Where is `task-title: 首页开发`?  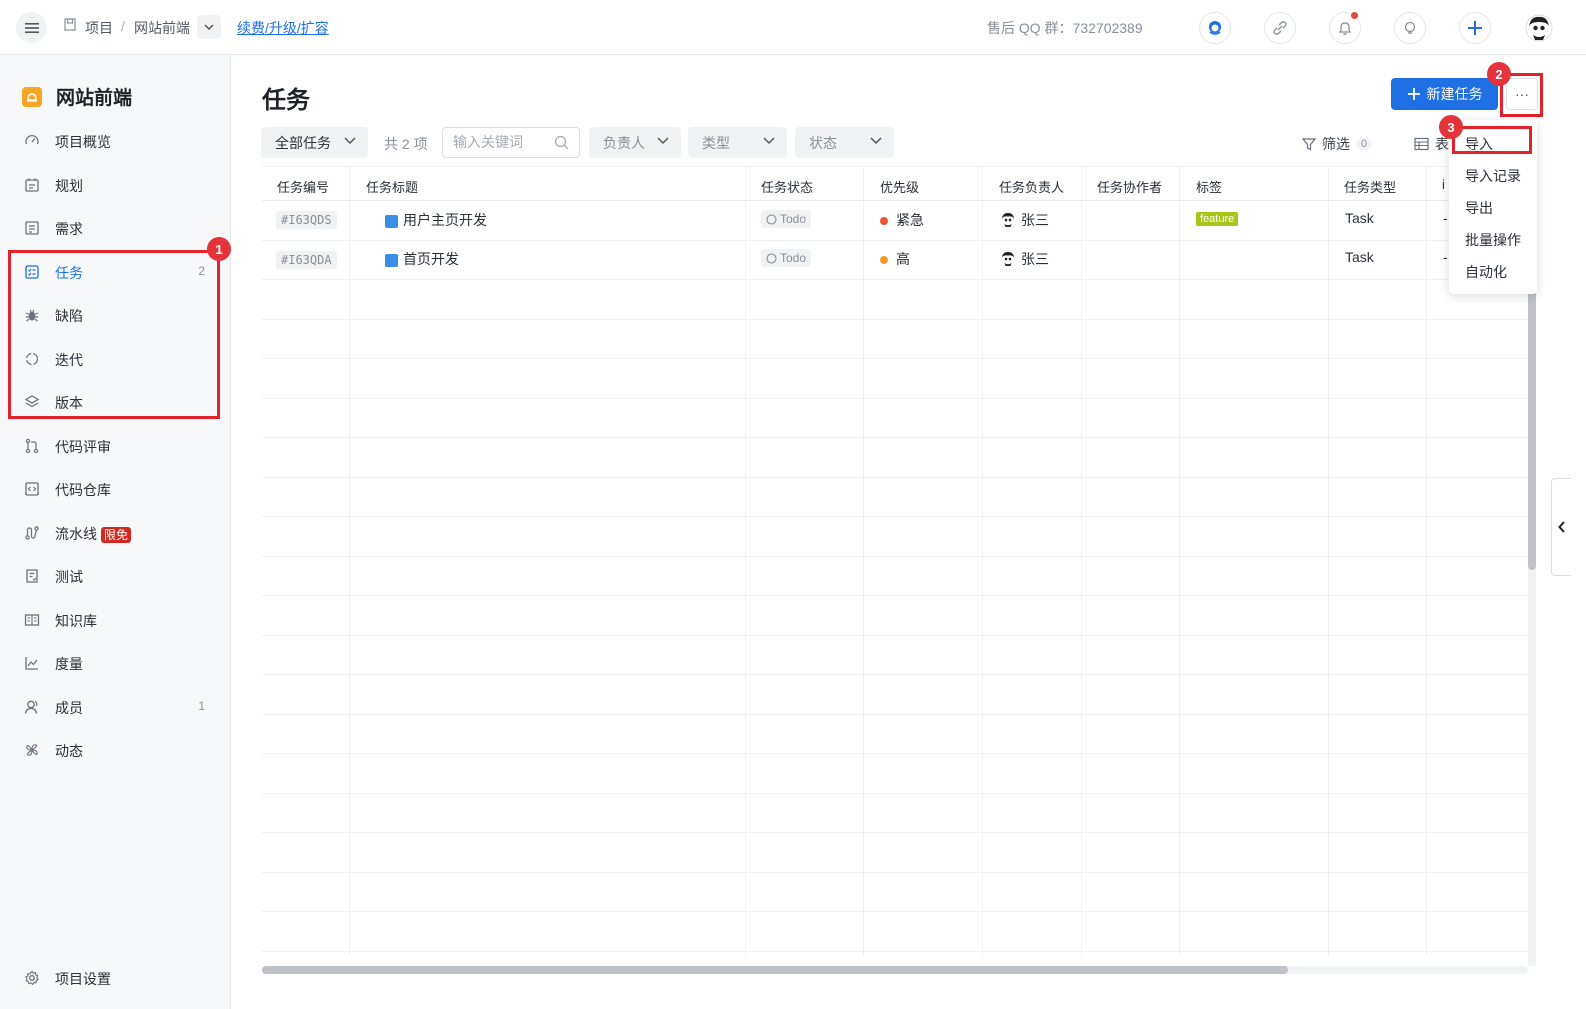 task-title: 首页开发 is located at coordinates (422, 259).